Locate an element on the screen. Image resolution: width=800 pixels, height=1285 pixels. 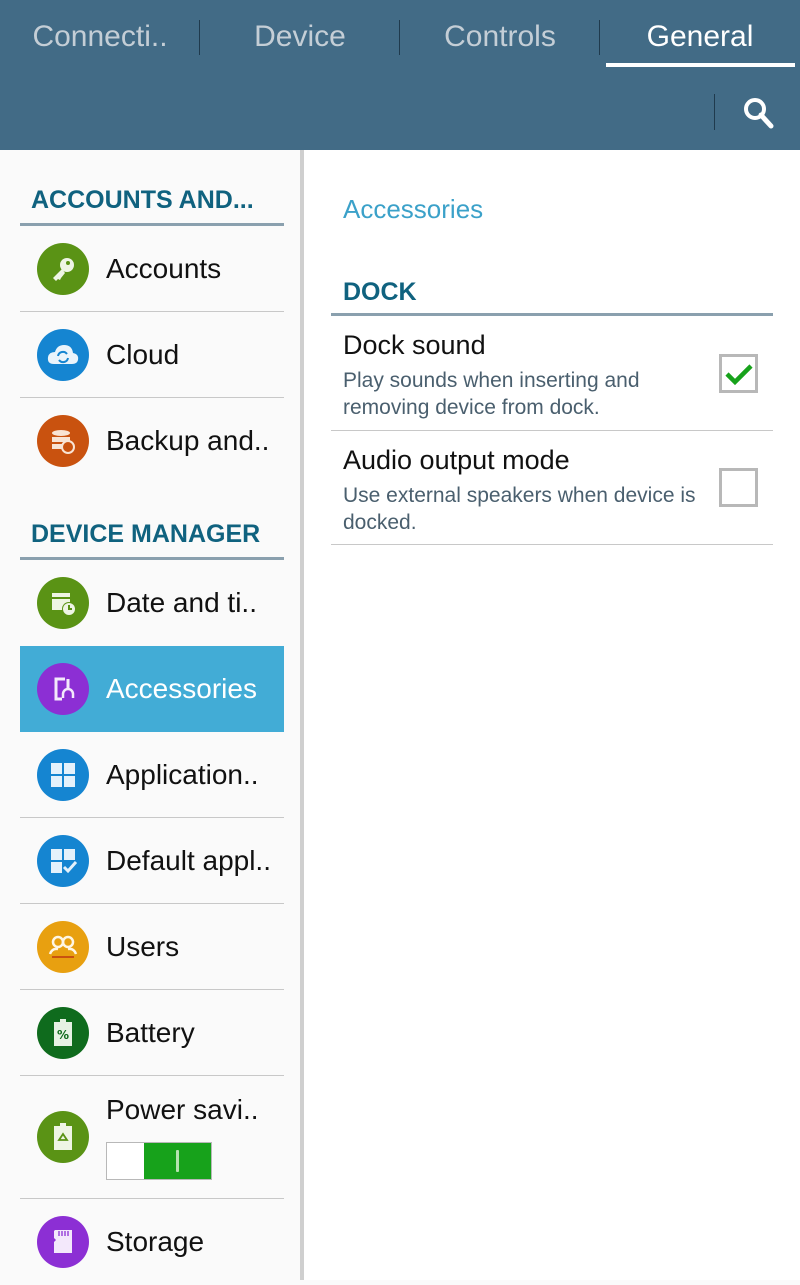
tab-bar: Connecti.. Device Controls General is located at coordinates (400, 39).